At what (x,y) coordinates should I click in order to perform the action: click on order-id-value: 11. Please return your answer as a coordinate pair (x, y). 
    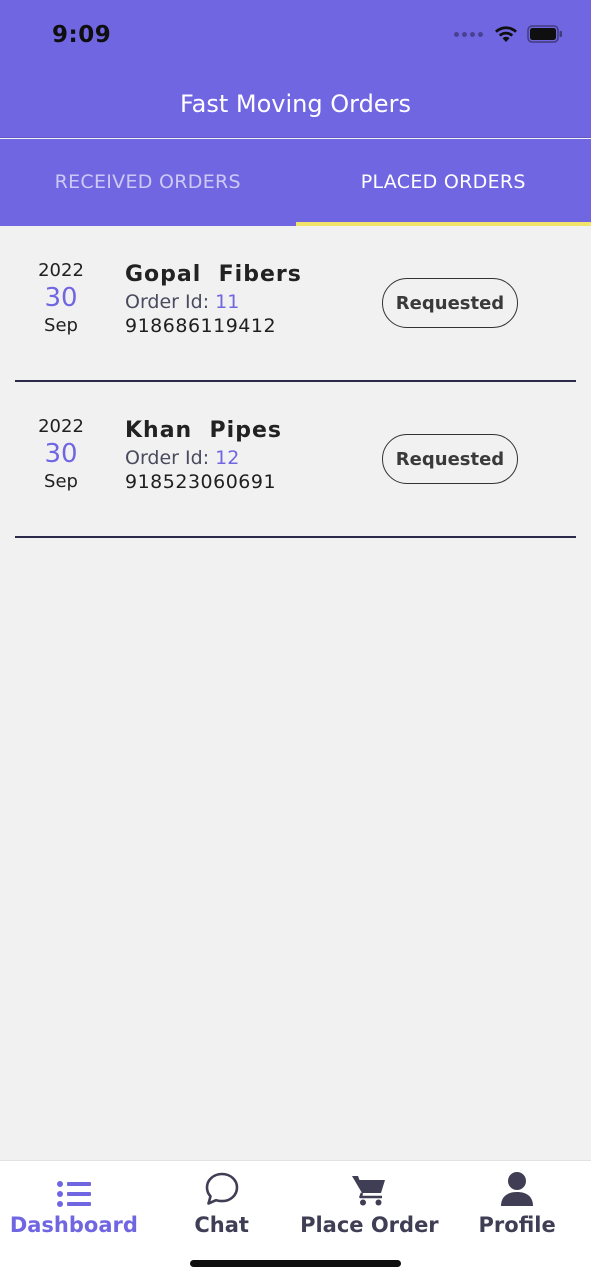
    Looking at the image, I should click on (227, 302).